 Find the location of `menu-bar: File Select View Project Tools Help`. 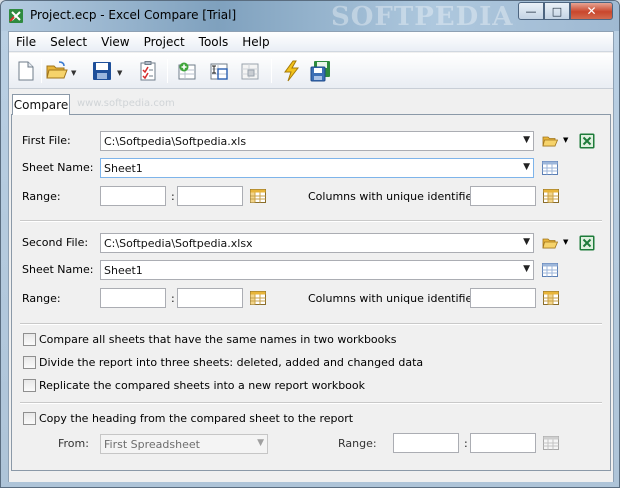

menu-bar: File Select View Project Tools Help is located at coordinates (311, 42).